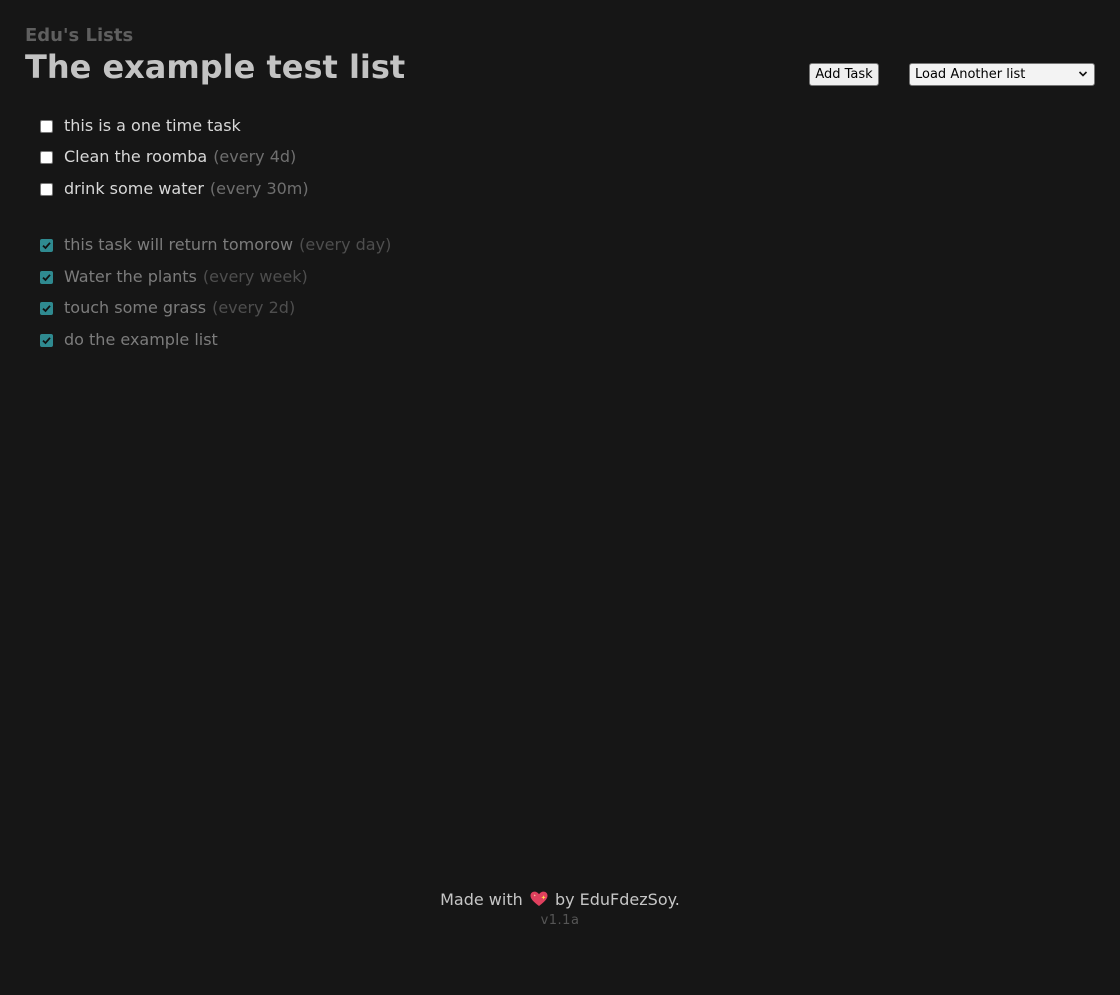  What do you see at coordinates (215, 67) in the screenshot?
I see `page-title: The example test list` at bounding box center [215, 67].